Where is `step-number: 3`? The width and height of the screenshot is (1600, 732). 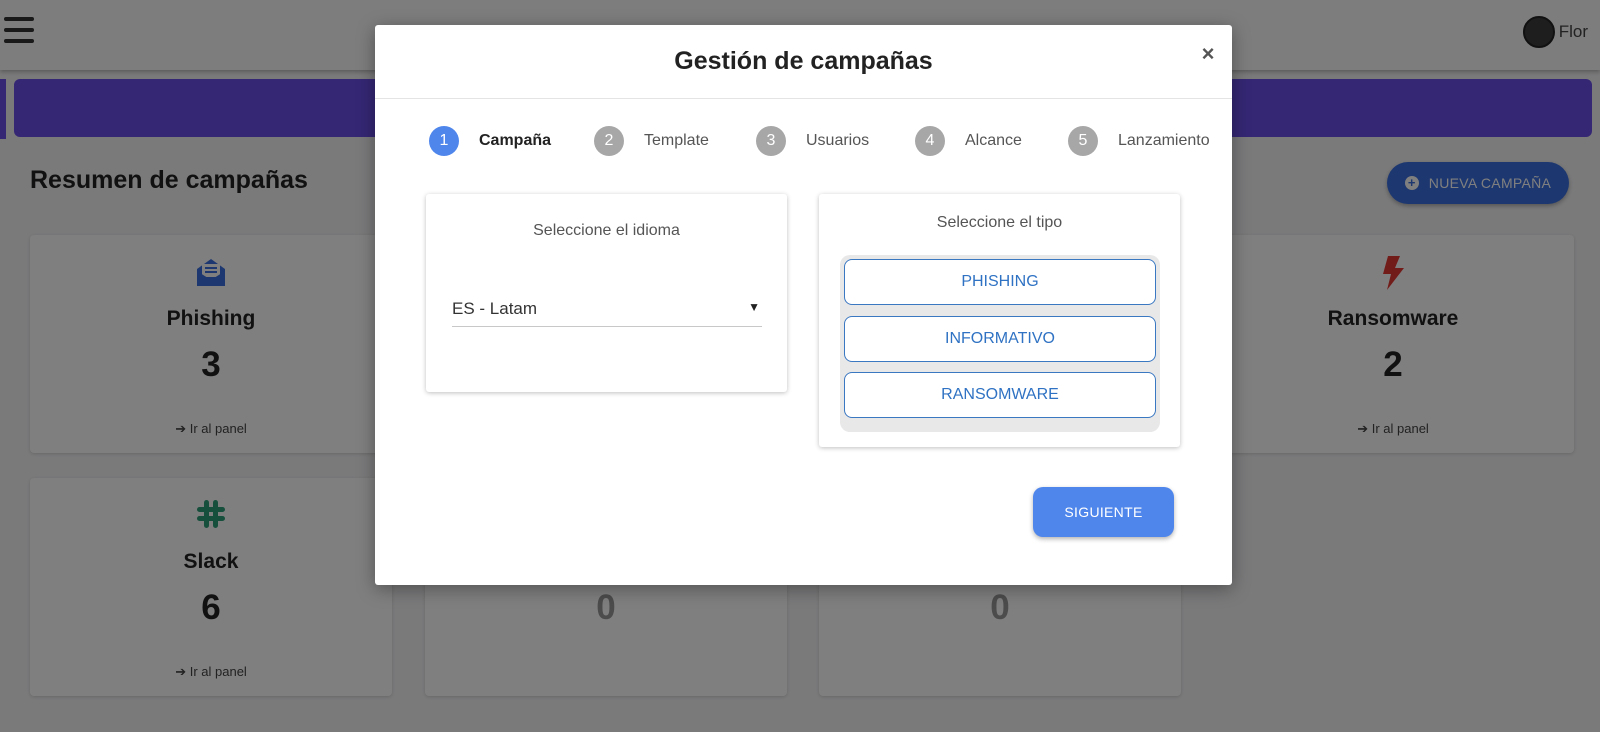 step-number: 3 is located at coordinates (771, 141).